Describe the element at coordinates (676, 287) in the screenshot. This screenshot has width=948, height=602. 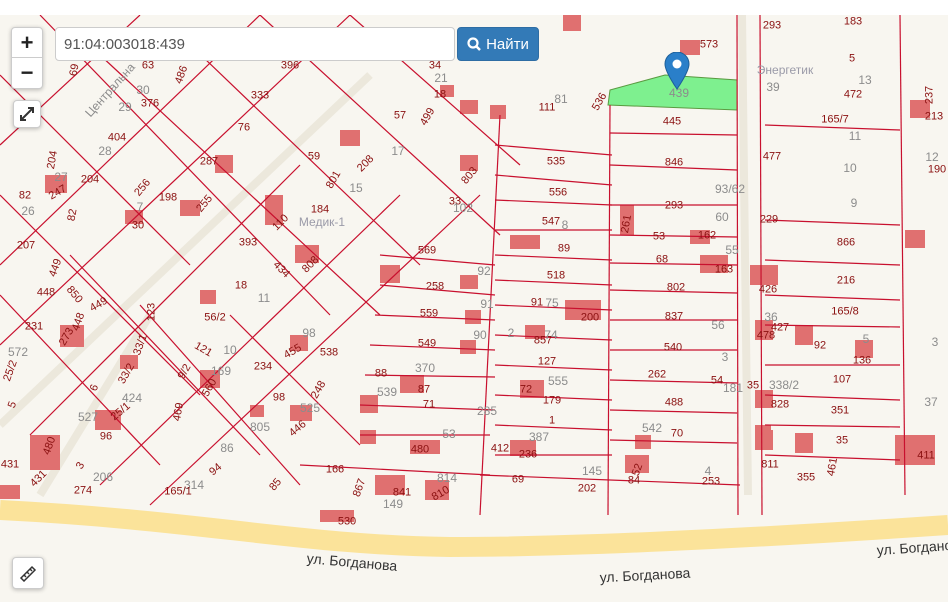
I see `parcel-number: 802` at that location.